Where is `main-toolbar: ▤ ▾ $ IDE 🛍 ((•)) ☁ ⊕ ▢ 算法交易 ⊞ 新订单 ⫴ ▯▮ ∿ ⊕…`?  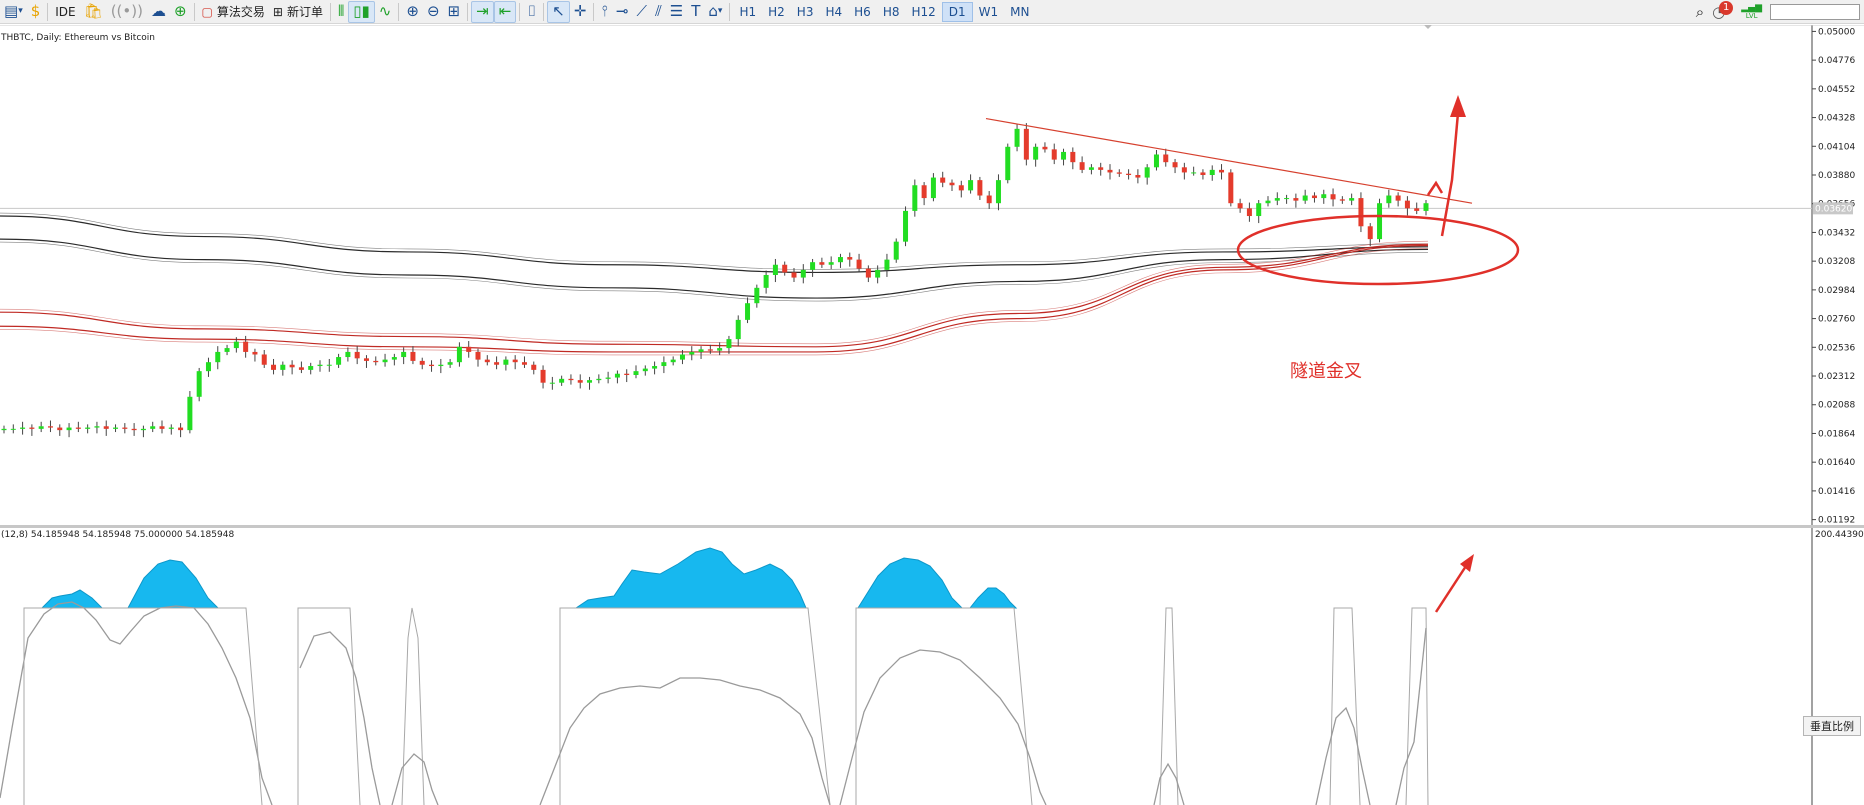
main-toolbar: ▤ ▾ $ IDE 🛍 ((•)) ☁ ⊕ ▢ 算法交易 ⊞ 新订单 ⫴ ▯▮ ∿ ⊕… is located at coordinates (932, 12).